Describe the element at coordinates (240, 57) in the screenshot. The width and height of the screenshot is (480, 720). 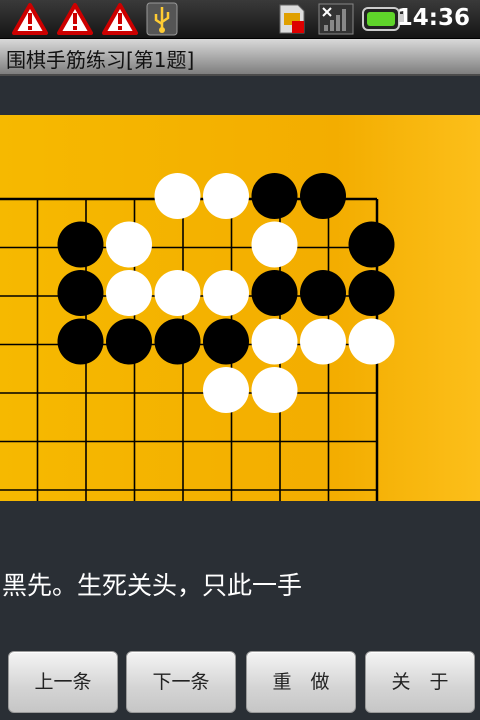
I see `title-bar: 围棋手筋练习[第1题]` at that location.